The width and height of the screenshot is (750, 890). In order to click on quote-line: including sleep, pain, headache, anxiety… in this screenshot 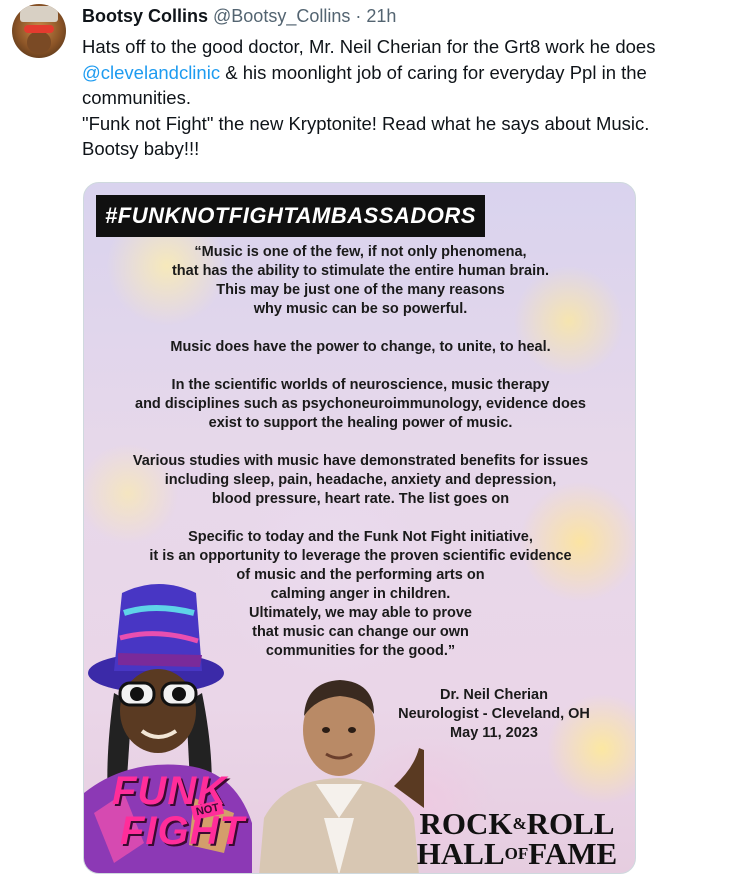, I will do `click(360, 480)`.